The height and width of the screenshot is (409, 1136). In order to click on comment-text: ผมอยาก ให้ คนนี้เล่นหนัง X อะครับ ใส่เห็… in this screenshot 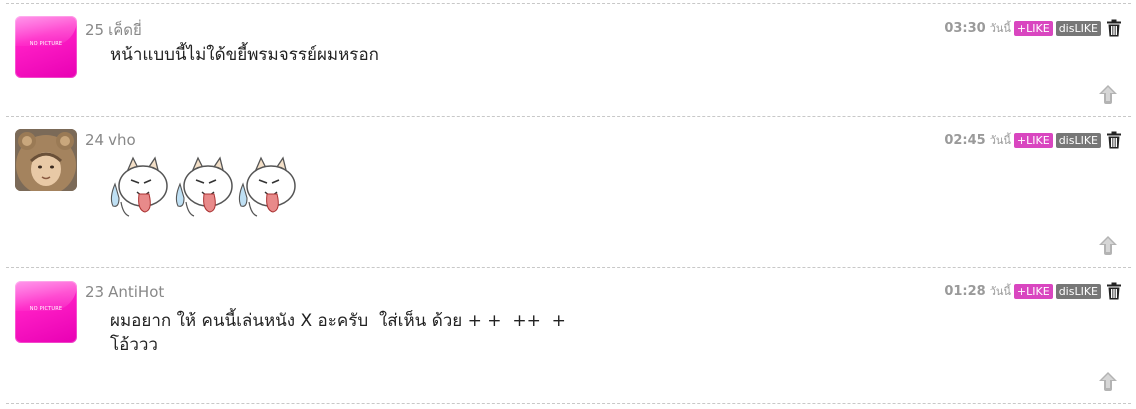, I will do `click(338, 321)`.